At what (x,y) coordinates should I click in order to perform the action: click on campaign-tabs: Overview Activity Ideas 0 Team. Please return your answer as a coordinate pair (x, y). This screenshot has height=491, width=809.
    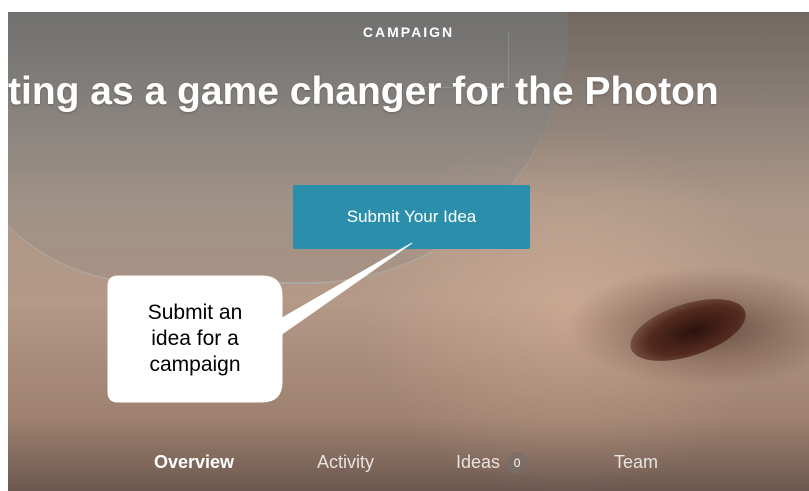
    Looking at the image, I should click on (408, 462).